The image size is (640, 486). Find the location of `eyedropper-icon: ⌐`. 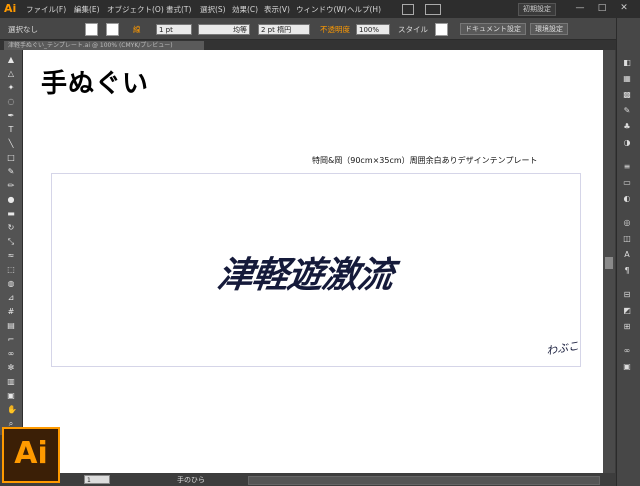

eyedropper-icon: ⌐ is located at coordinates (11, 340).